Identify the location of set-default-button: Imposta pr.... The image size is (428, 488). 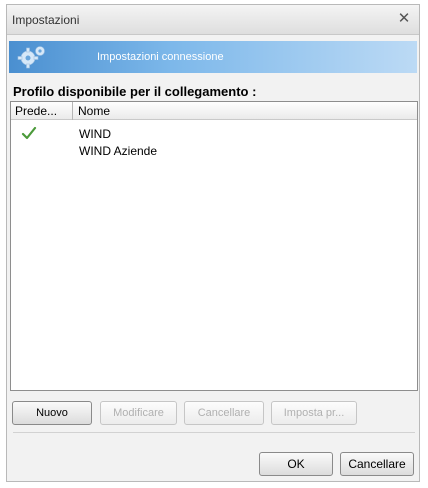
(314, 413).